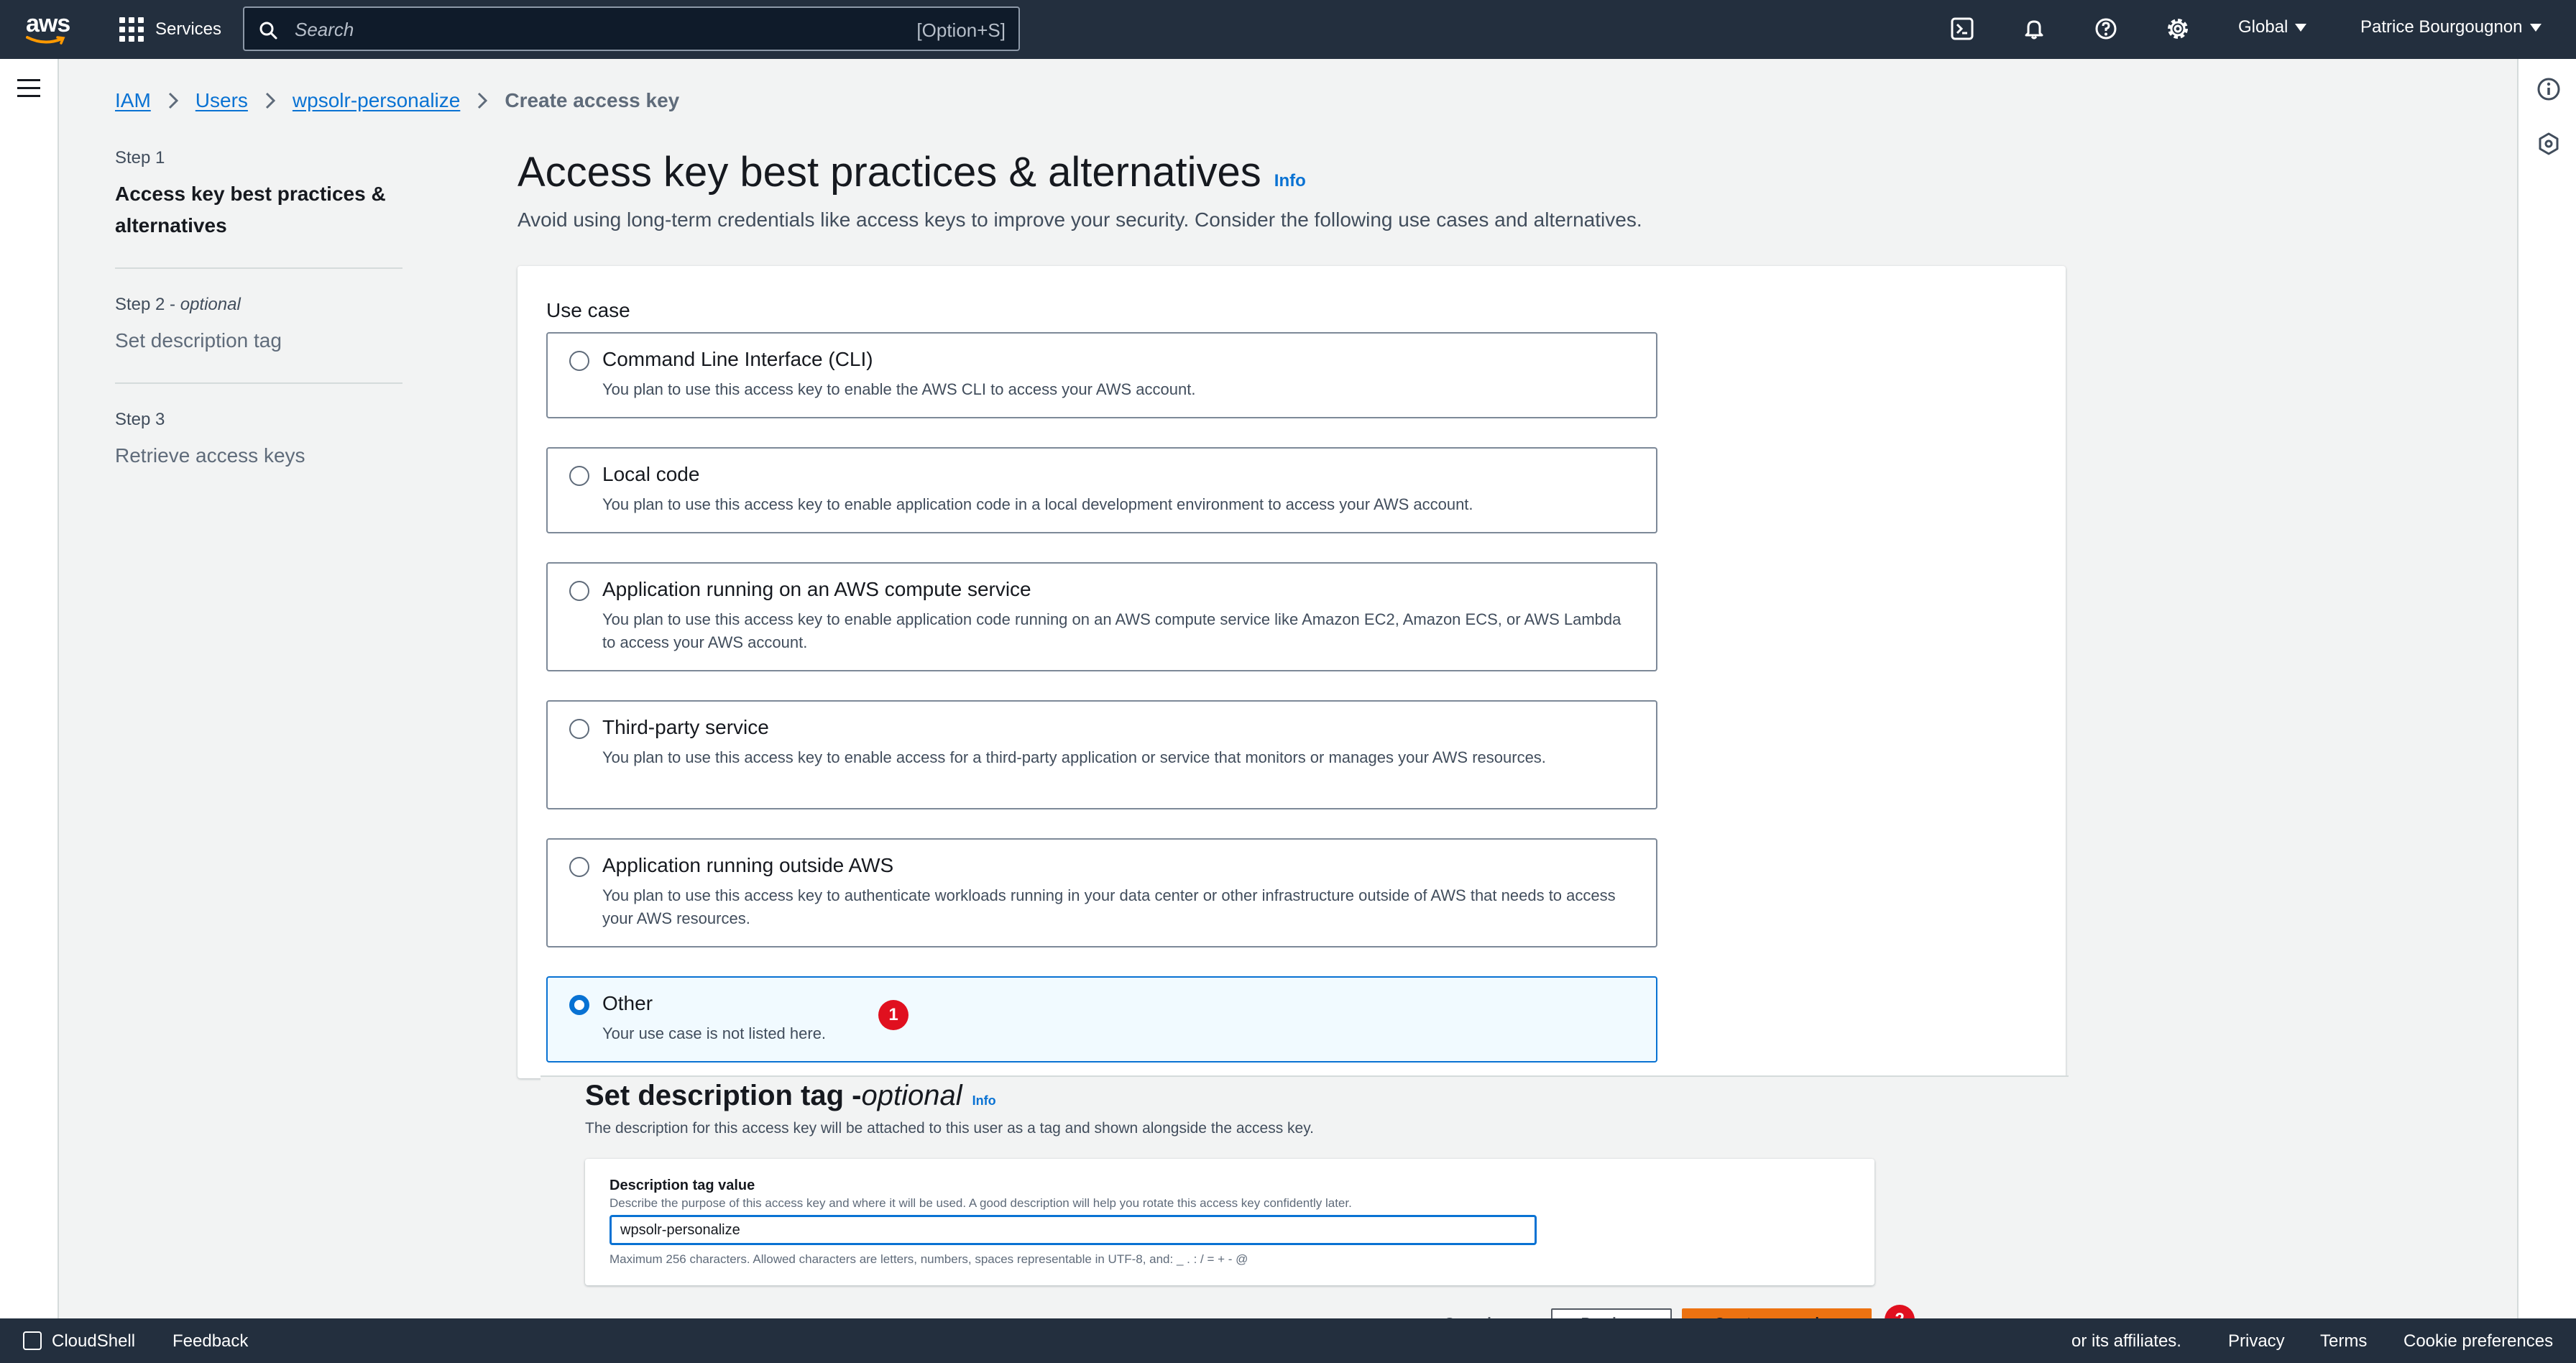 This screenshot has height=1363, width=2576. Describe the element at coordinates (893, 1015) in the screenshot. I see `annotation-badge-1: 1` at that location.